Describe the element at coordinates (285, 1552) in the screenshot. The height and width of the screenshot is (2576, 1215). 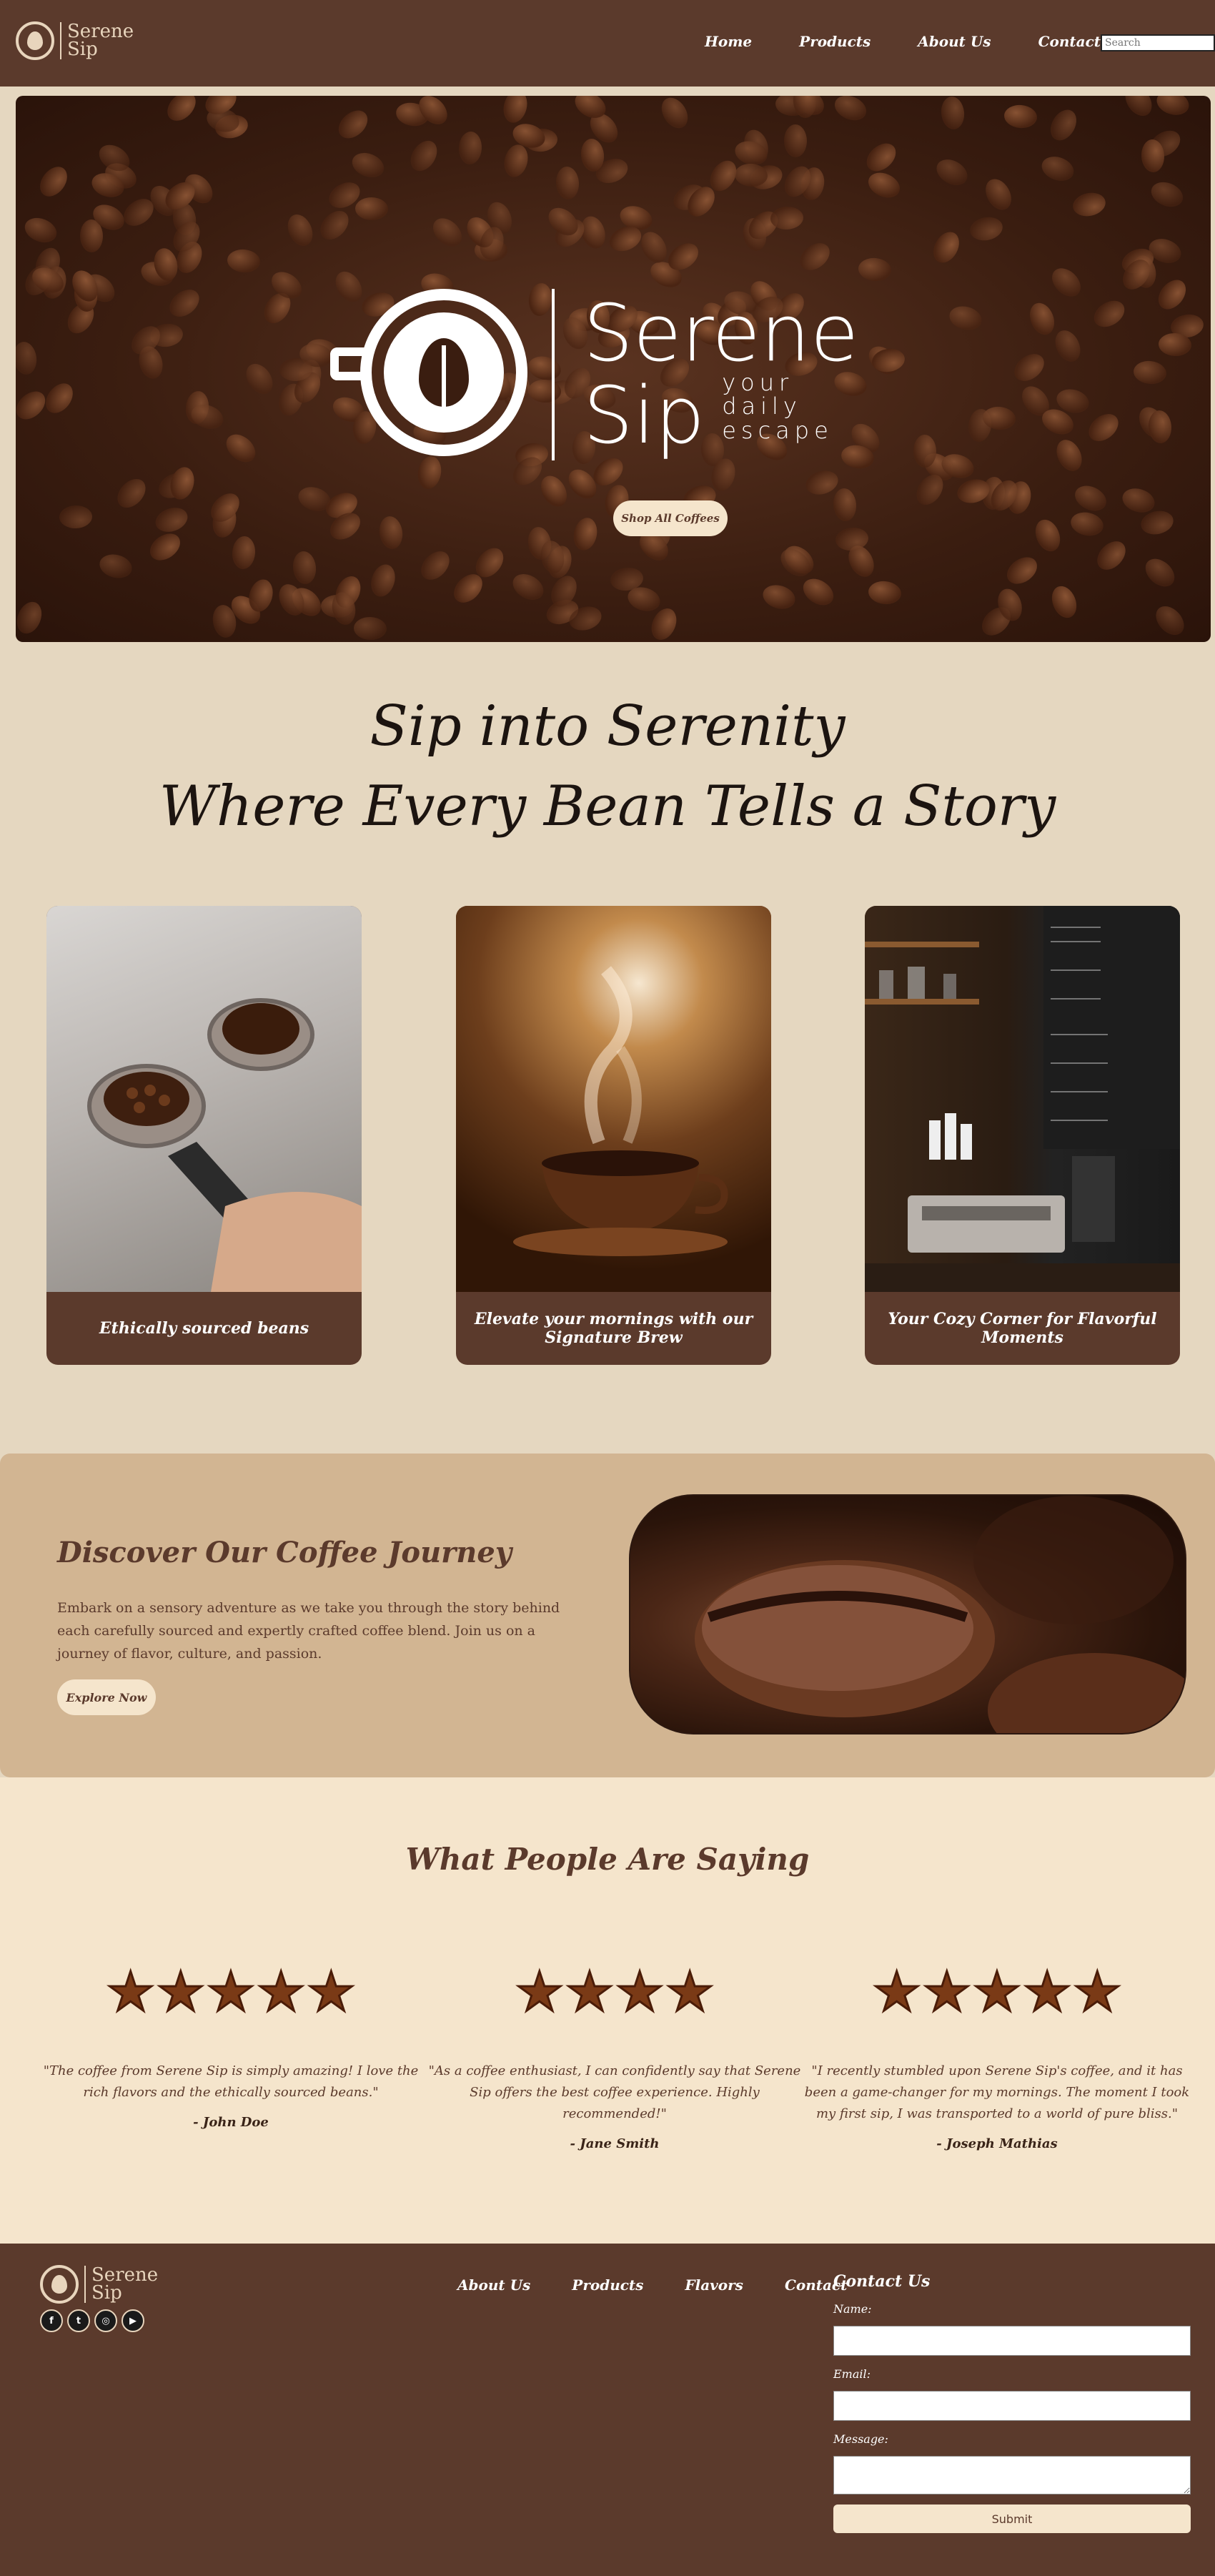
I see `journey-title: Discover Our Coffee Journey` at that location.